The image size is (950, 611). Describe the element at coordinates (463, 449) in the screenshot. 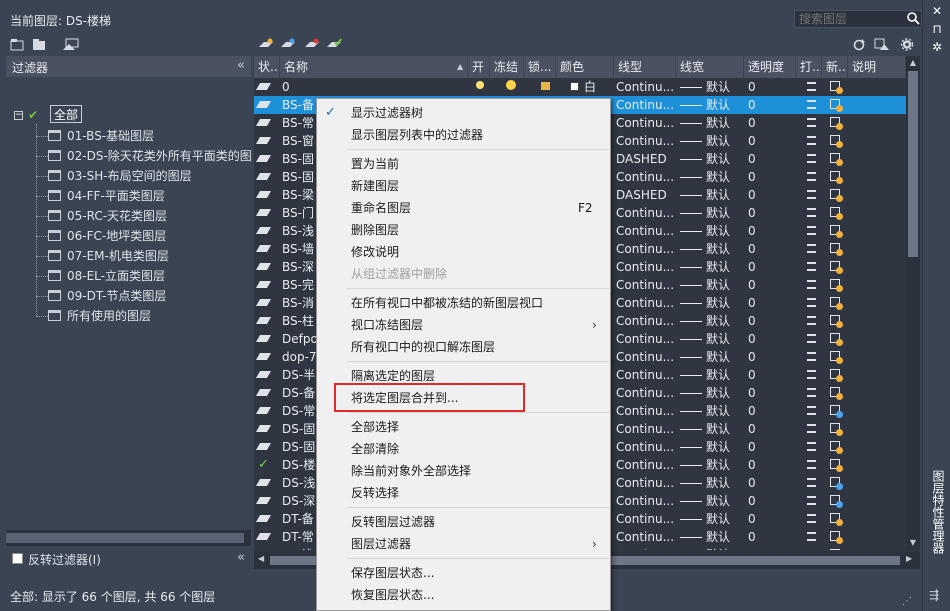

I see `menu-item: 全部清除` at that location.